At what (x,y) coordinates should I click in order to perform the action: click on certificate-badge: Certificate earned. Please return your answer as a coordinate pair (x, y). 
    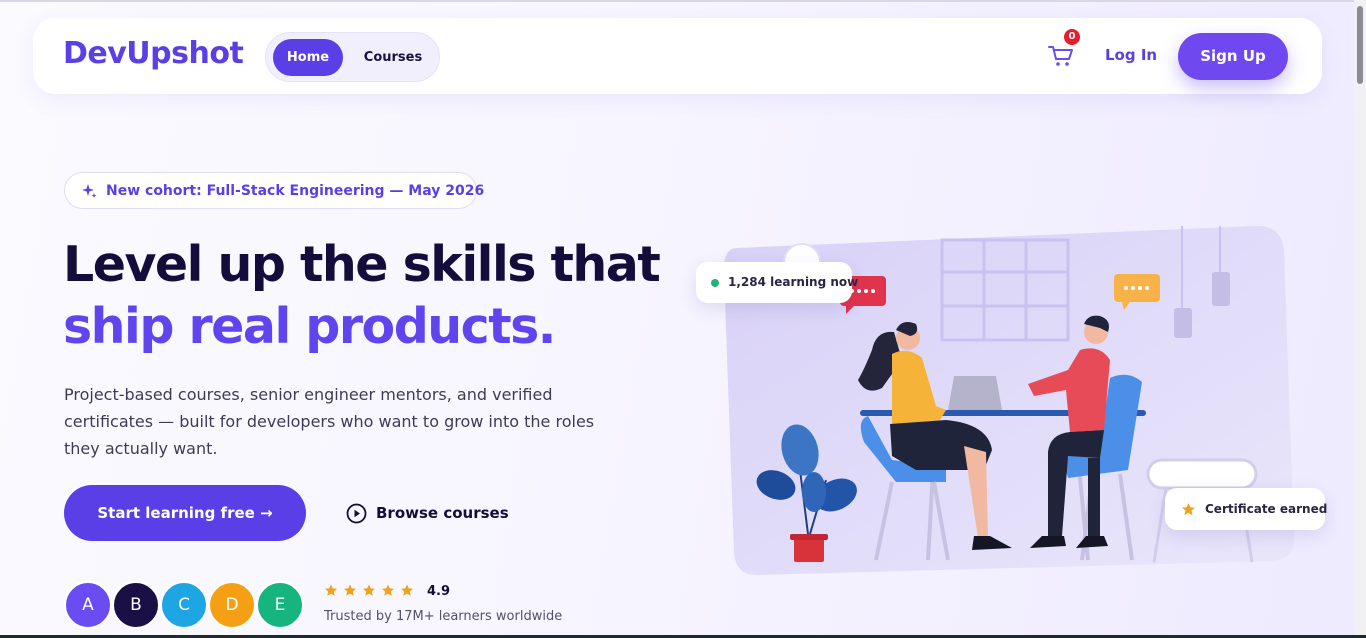
    Looking at the image, I should click on (1246, 509).